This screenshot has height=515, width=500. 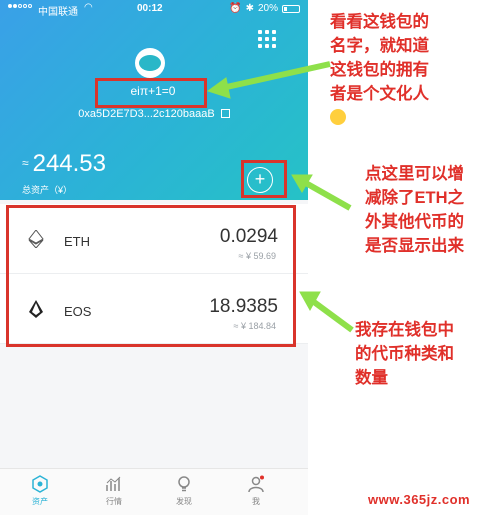 What do you see at coordinates (419, 499) in the screenshot?
I see `watermark: www.365jz.com` at bounding box center [419, 499].